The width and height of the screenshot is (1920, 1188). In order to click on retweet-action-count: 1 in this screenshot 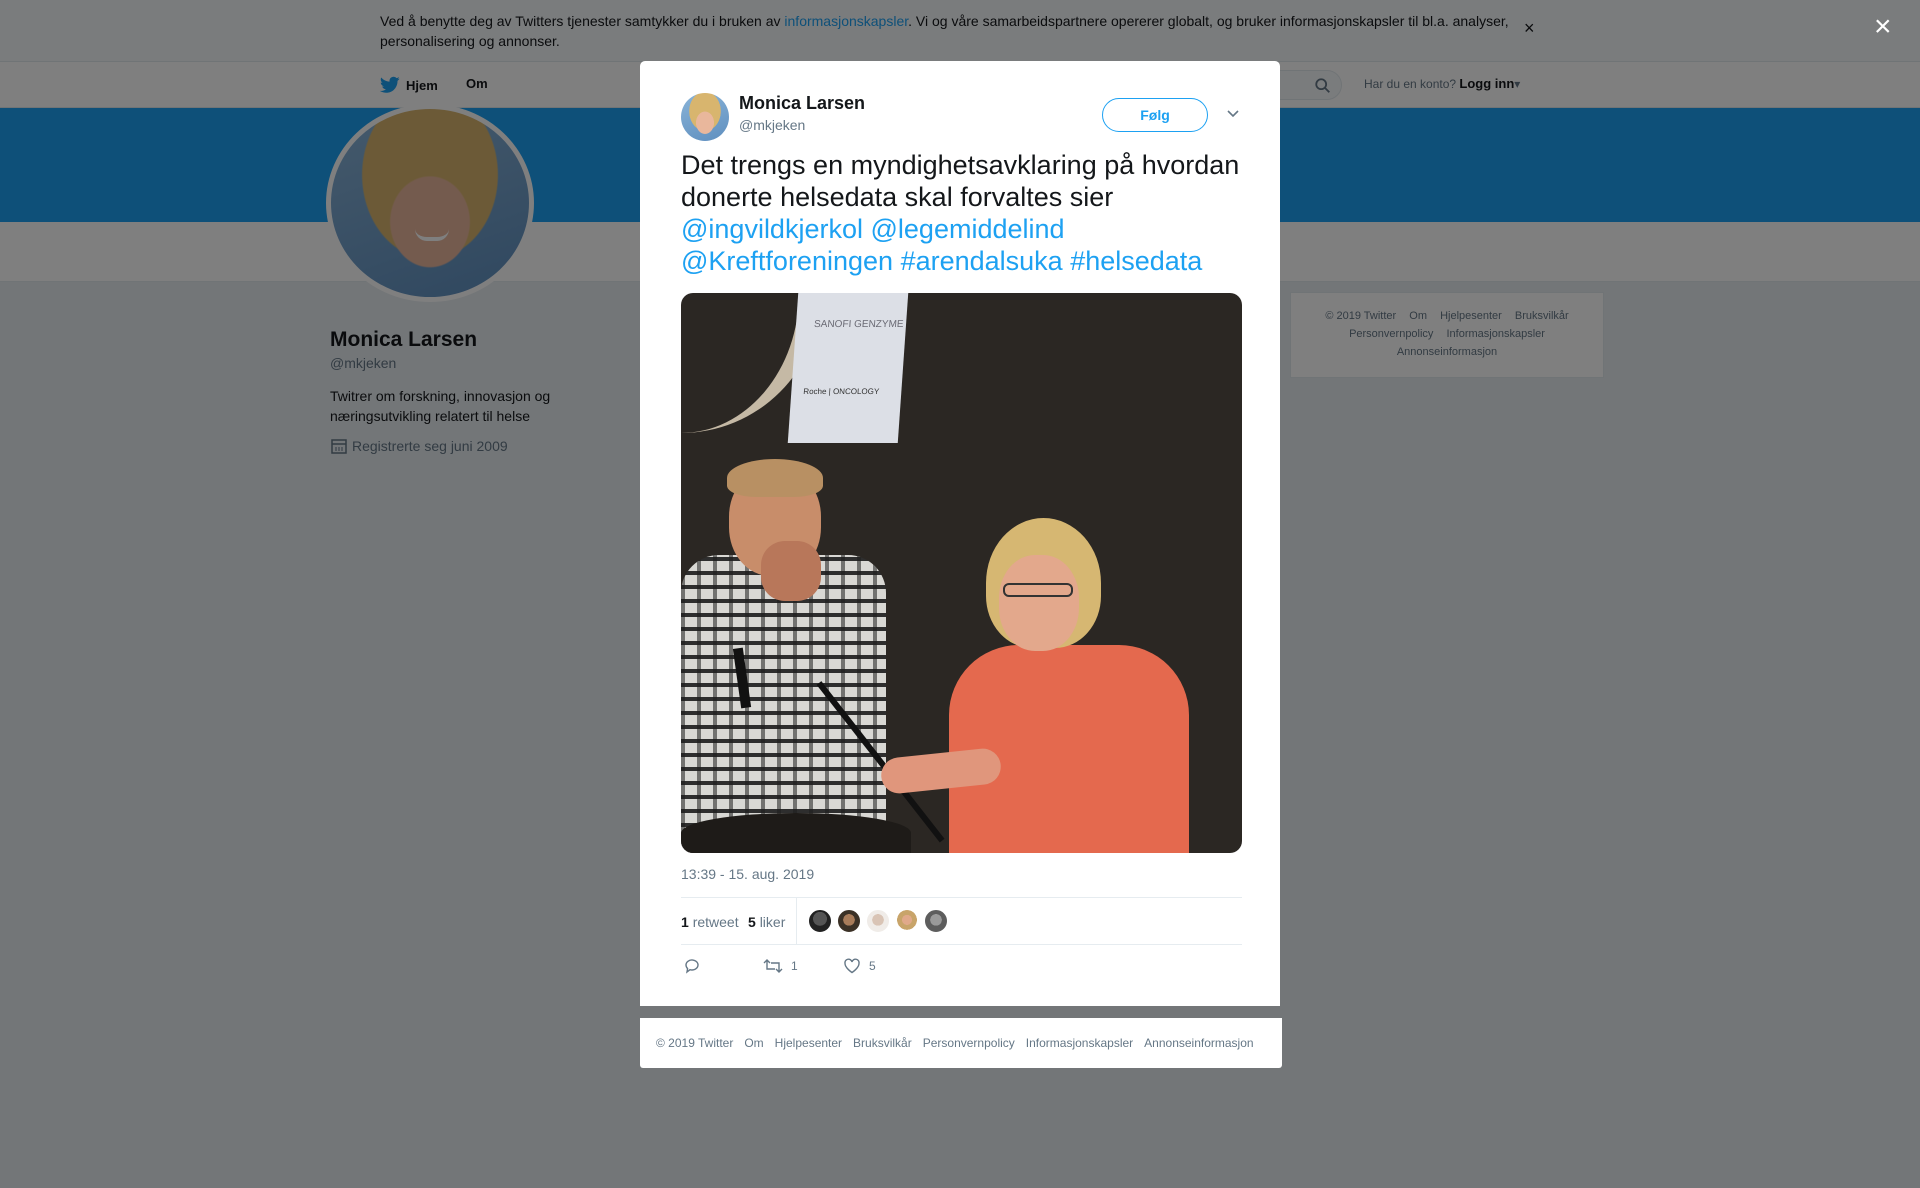, I will do `click(794, 966)`.